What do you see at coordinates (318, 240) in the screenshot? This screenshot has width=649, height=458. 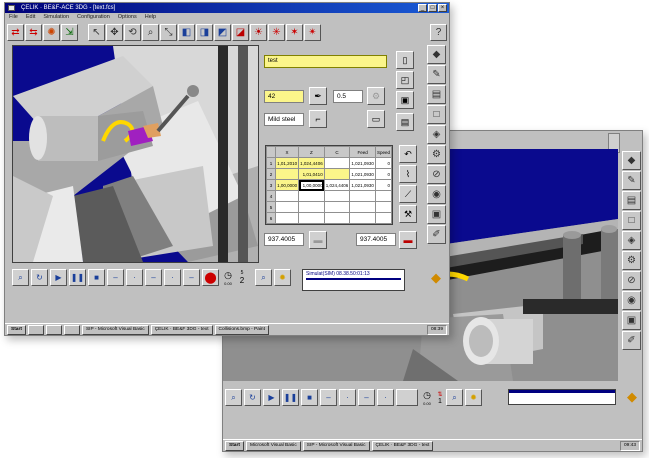 I see `scroll-slot-icon: ▬` at bounding box center [318, 240].